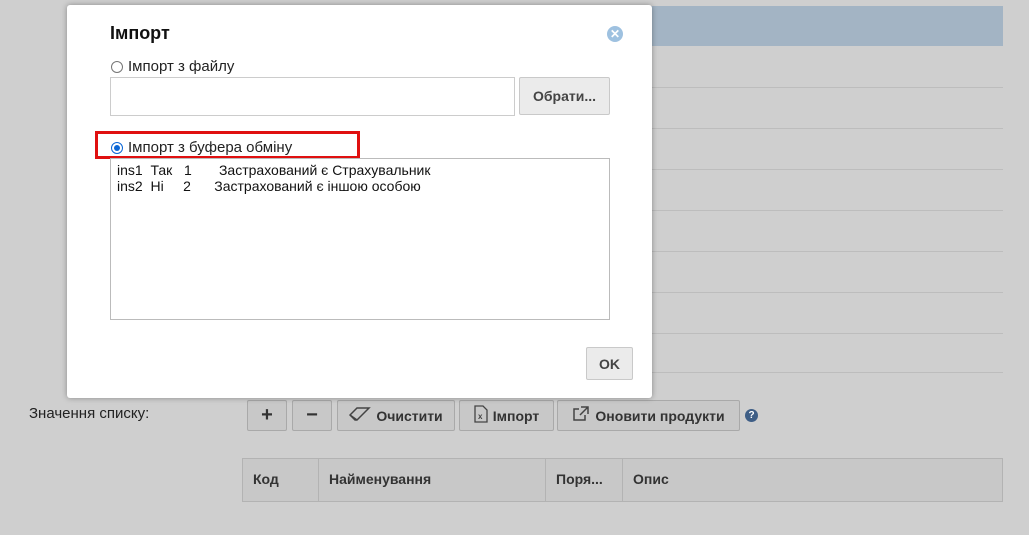 The height and width of the screenshot is (535, 1029). Describe the element at coordinates (89, 413) in the screenshot. I see `list-values-label: Значення списку:` at that location.